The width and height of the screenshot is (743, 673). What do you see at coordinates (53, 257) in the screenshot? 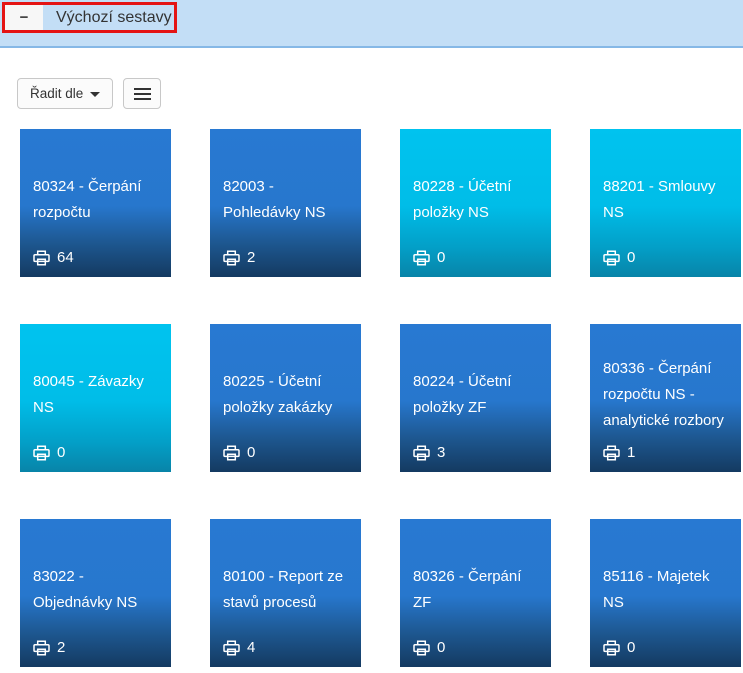
I see `report-tile-print-count: 64` at bounding box center [53, 257].